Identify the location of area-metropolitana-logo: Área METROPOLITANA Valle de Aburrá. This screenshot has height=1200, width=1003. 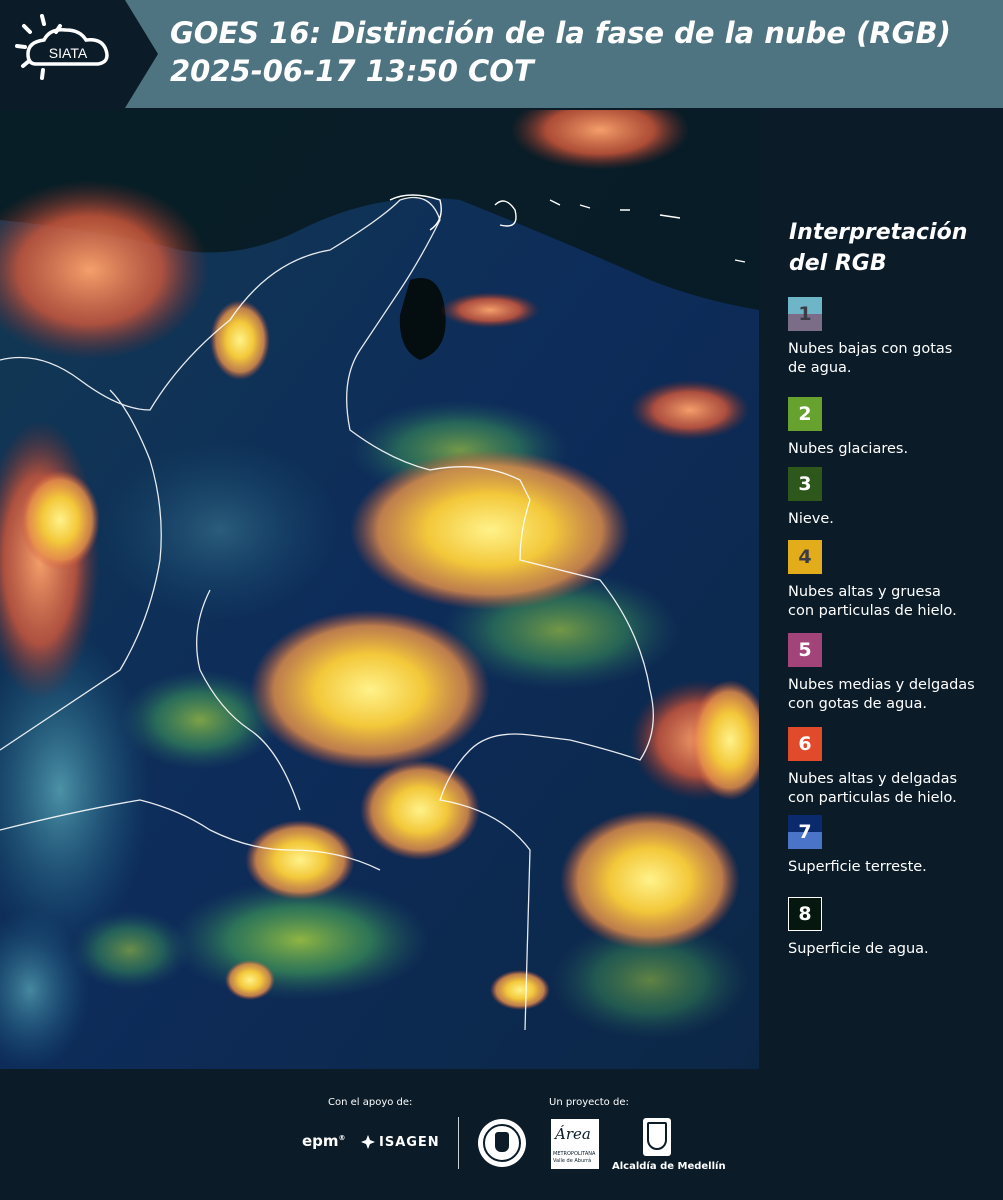
(575, 1144).